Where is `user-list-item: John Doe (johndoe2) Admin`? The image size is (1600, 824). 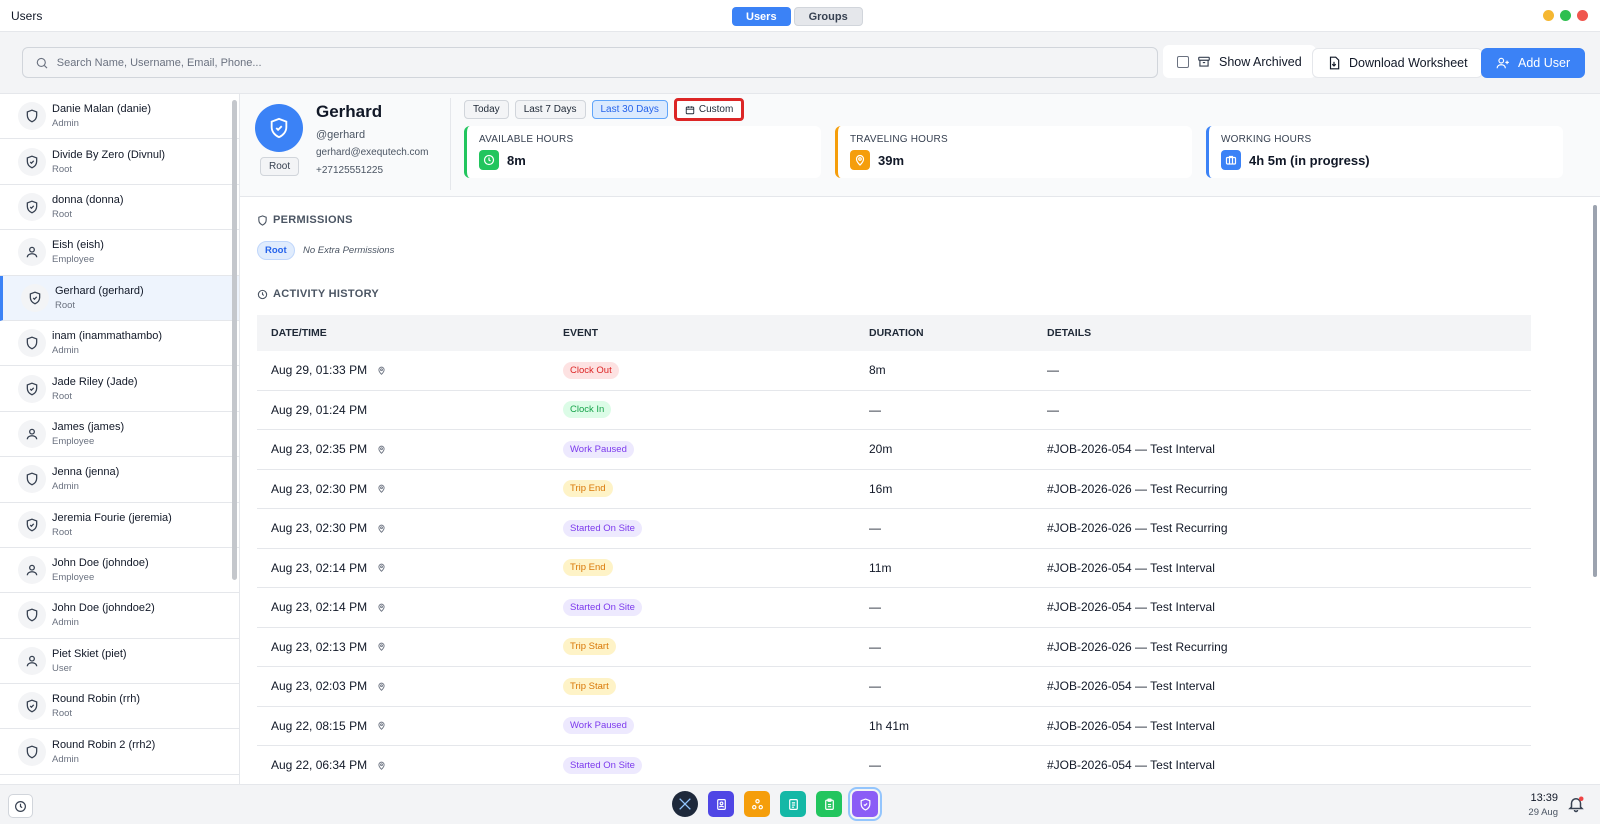 user-list-item: John Doe (johndoe2) Admin is located at coordinates (119, 616).